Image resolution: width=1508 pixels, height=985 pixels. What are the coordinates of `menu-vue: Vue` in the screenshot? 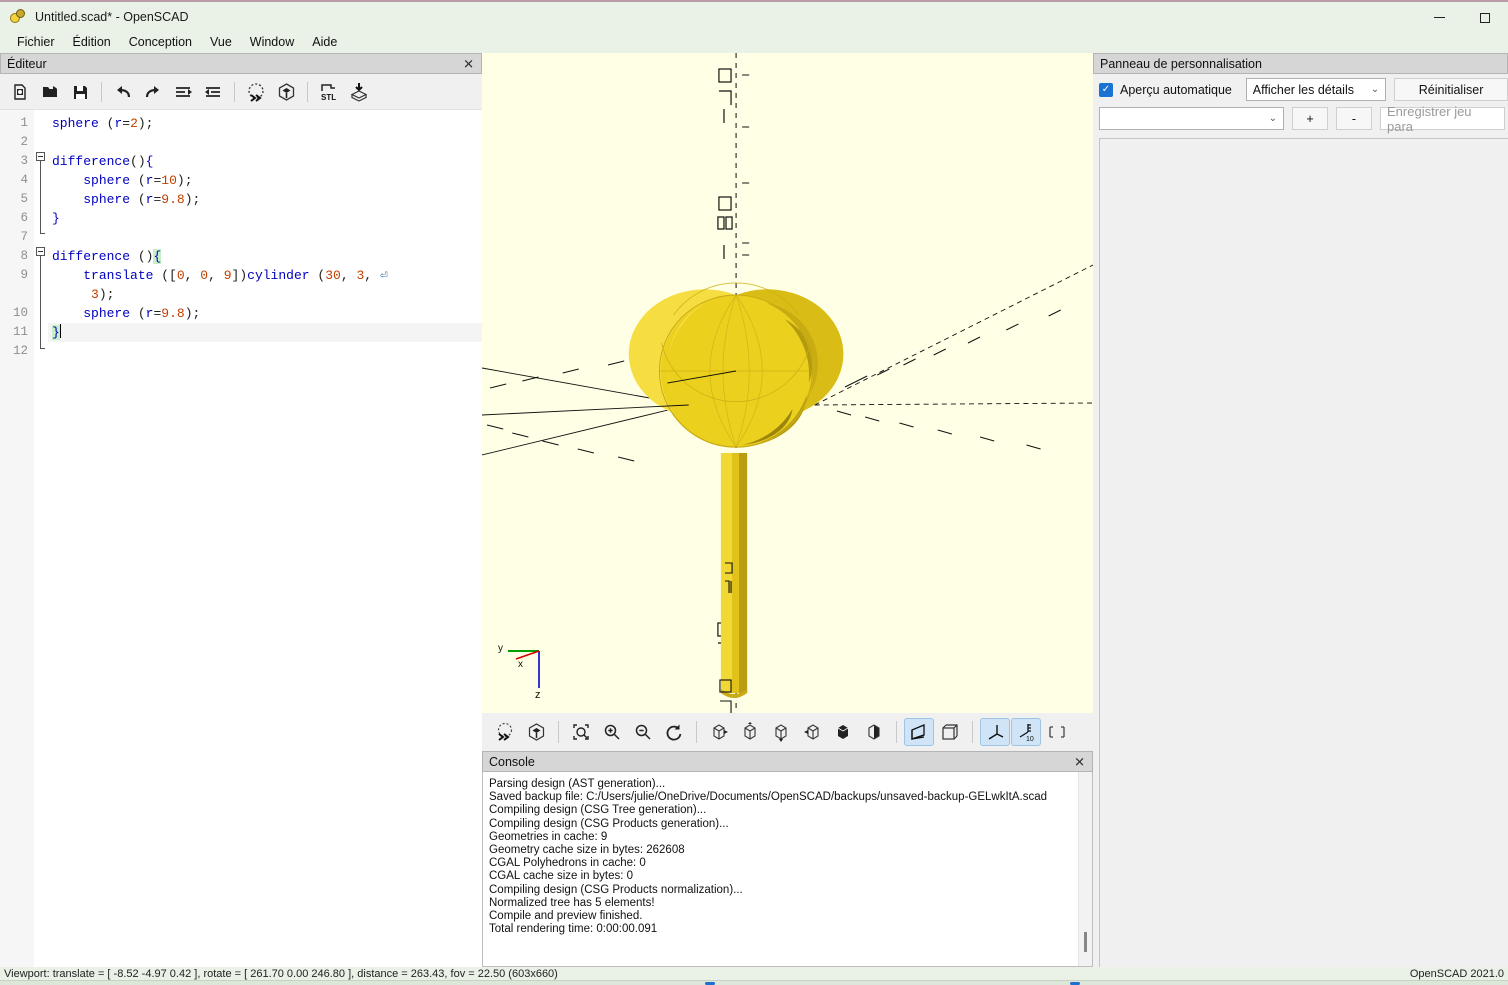 It's located at (221, 42).